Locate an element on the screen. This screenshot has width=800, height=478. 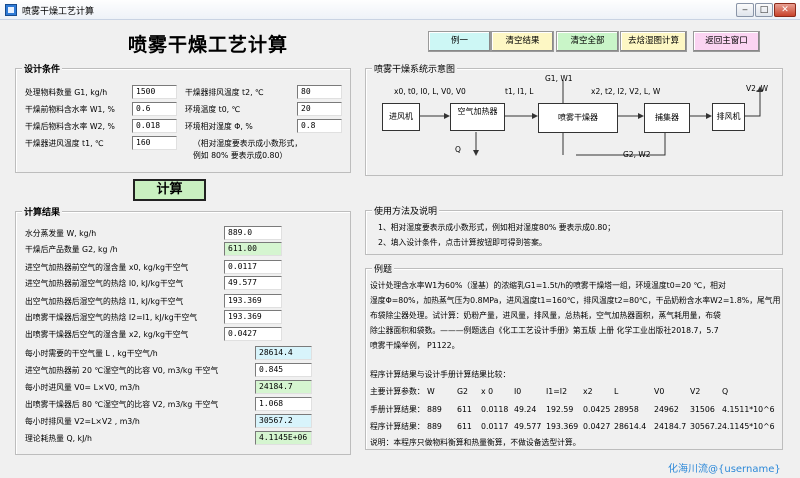
usage-line: 1、相对湿度要表示成小数形式，例如相对湿度80% 要表示成0.80； is located at coordinates (497, 227).